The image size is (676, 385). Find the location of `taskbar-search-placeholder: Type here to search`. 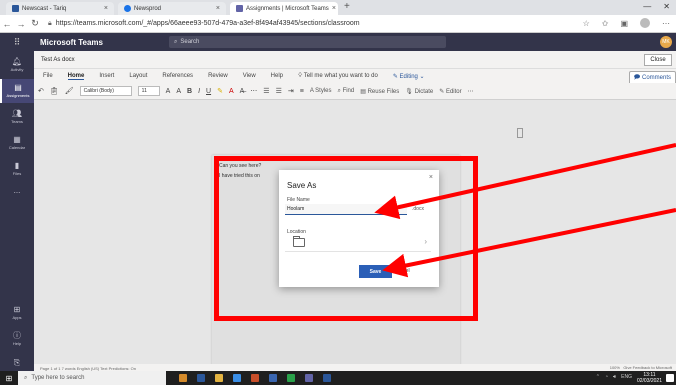

taskbar-search-placeholder: Type here to search is located at coordinates (58, 378).